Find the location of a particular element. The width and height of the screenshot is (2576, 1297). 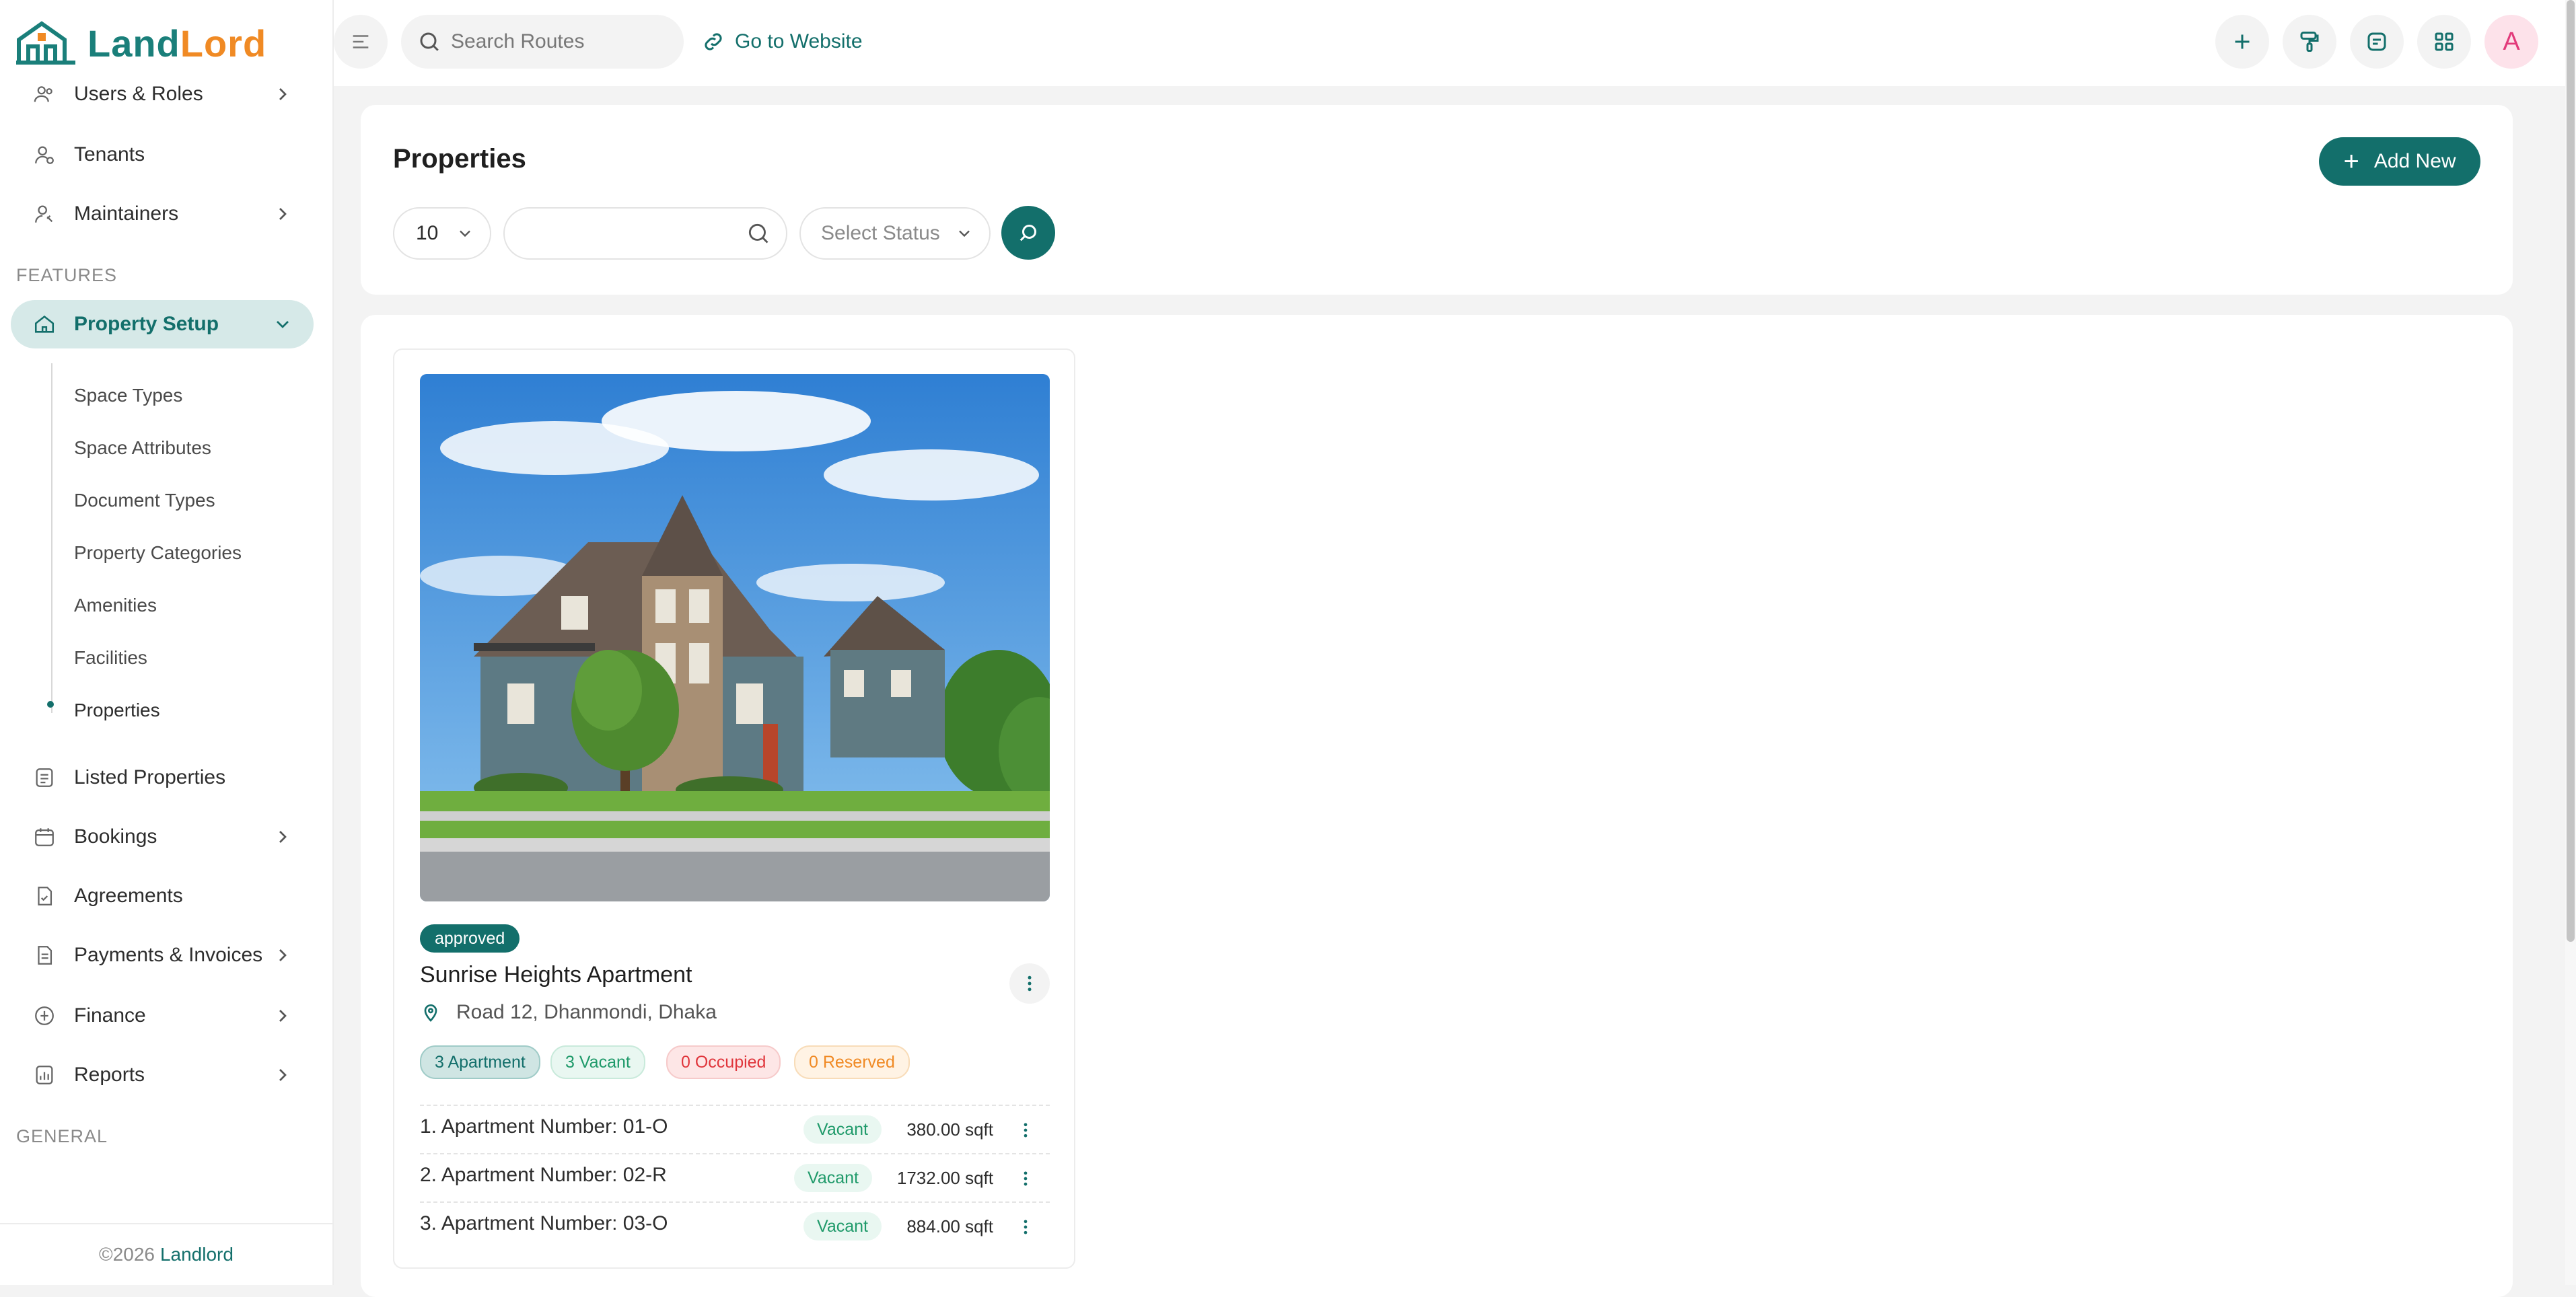

report-icon is located at coordinates (44, 1075).